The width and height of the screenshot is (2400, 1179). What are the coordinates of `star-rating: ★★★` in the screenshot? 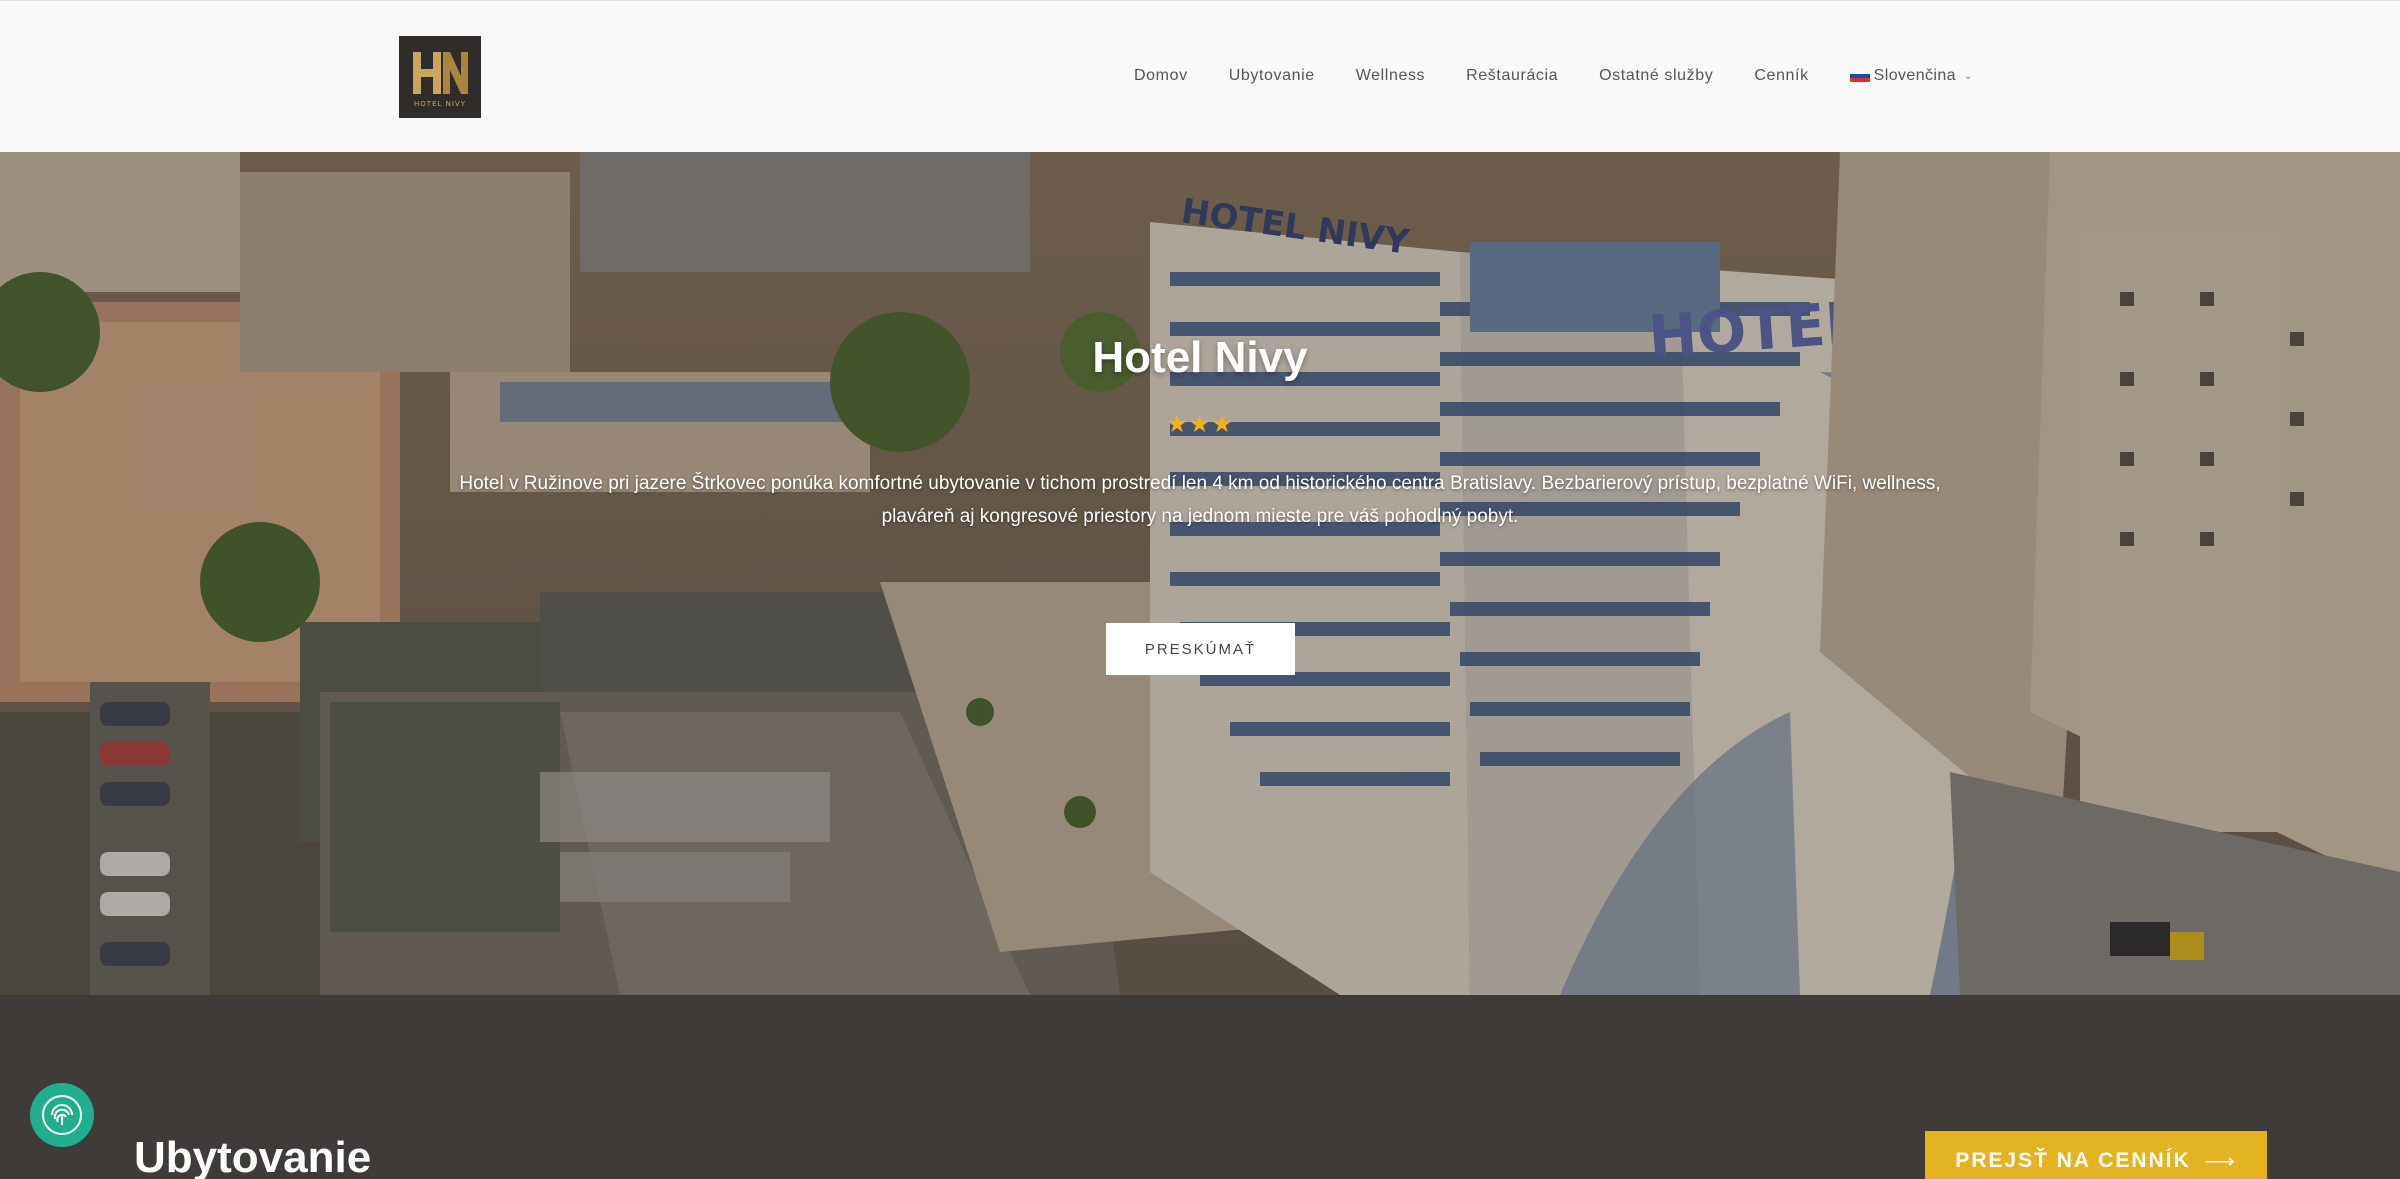 It's located at (1200, 424).